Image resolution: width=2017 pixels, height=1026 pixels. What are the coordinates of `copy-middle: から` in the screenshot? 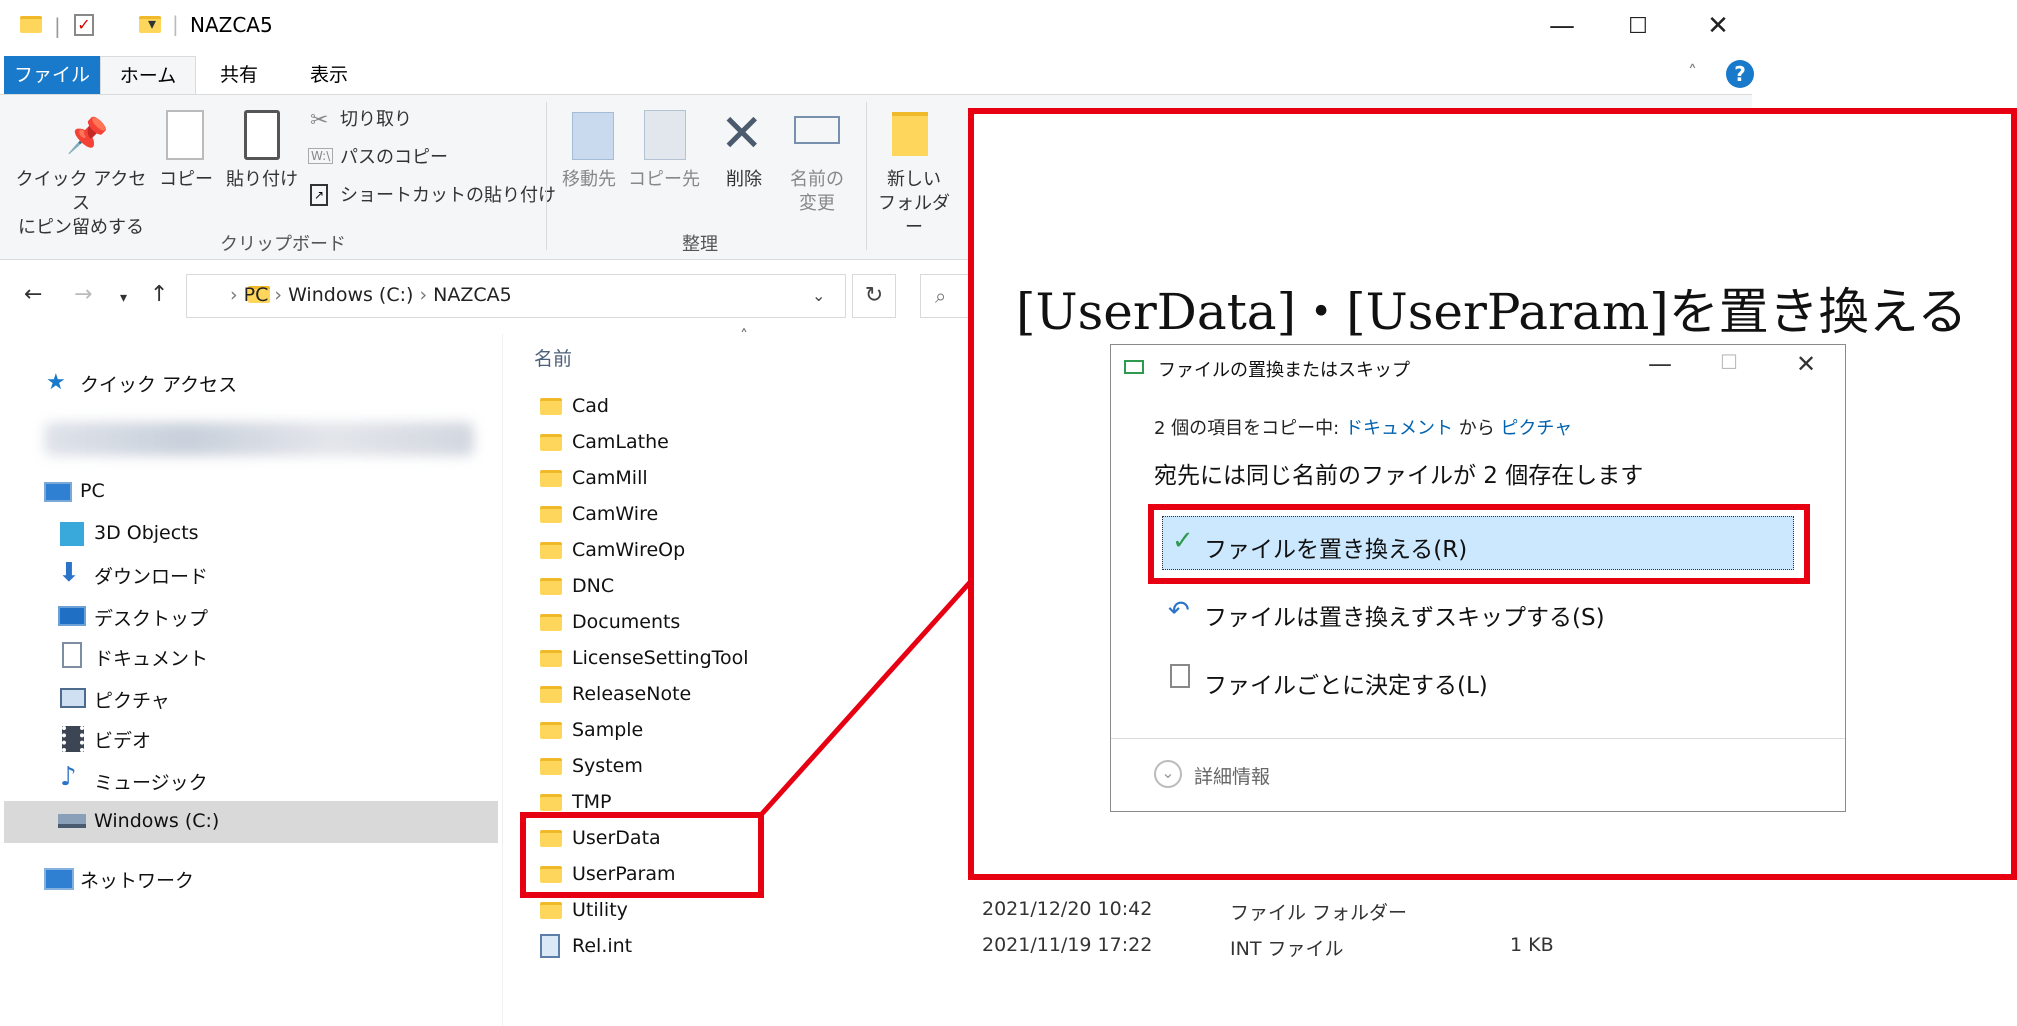 It's located at (1476, 428).